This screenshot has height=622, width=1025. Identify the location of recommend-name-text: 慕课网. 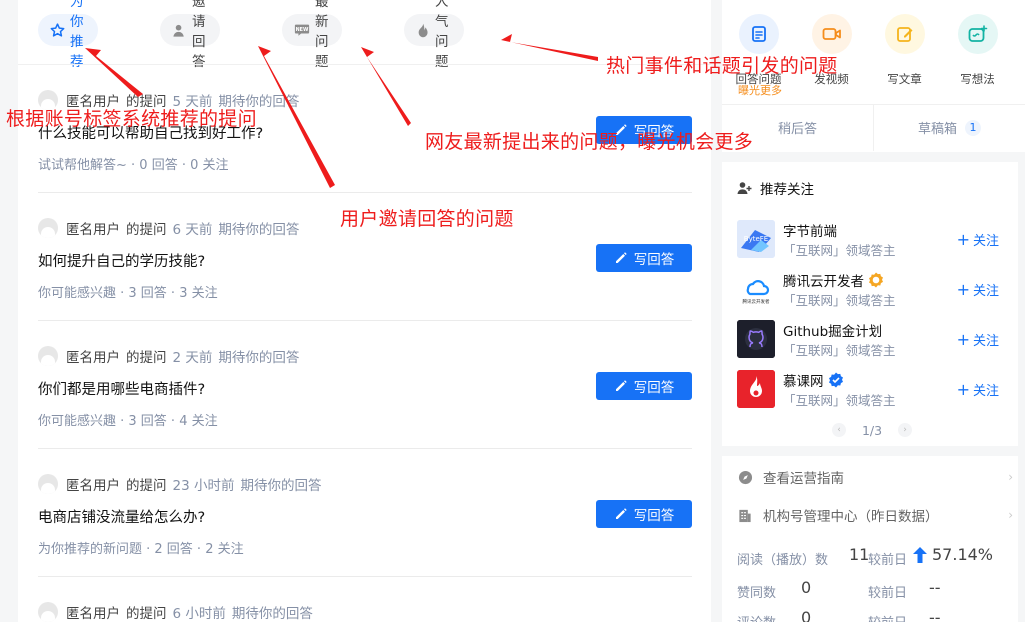
(803, 382).